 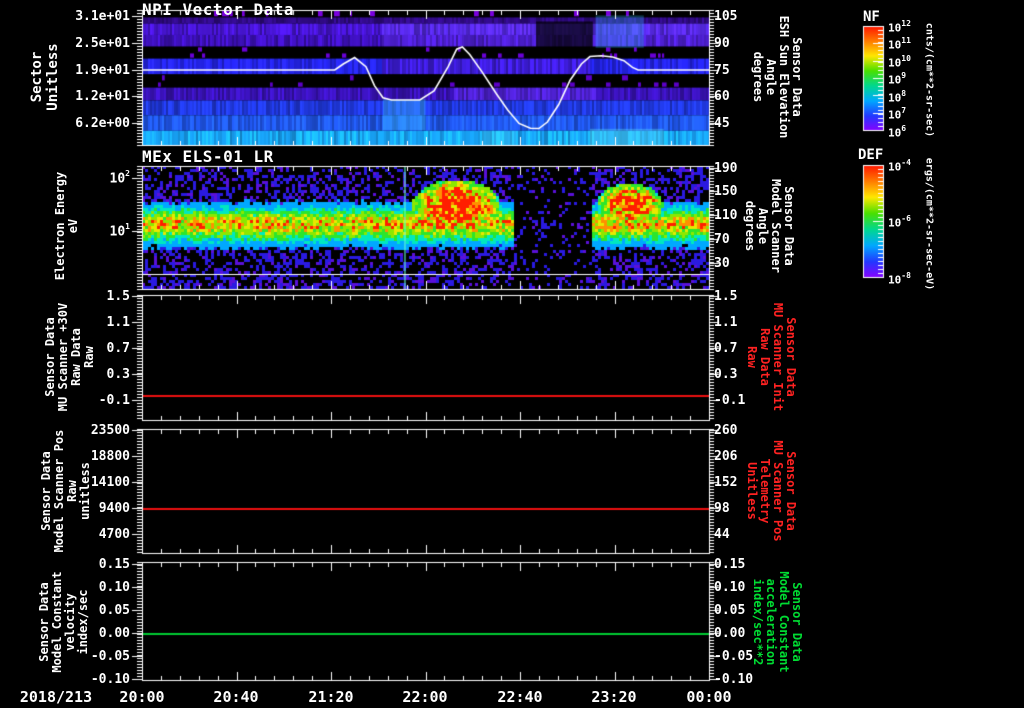 I want to click on cb-nf-tick: 107, so click(x=897, y=114).